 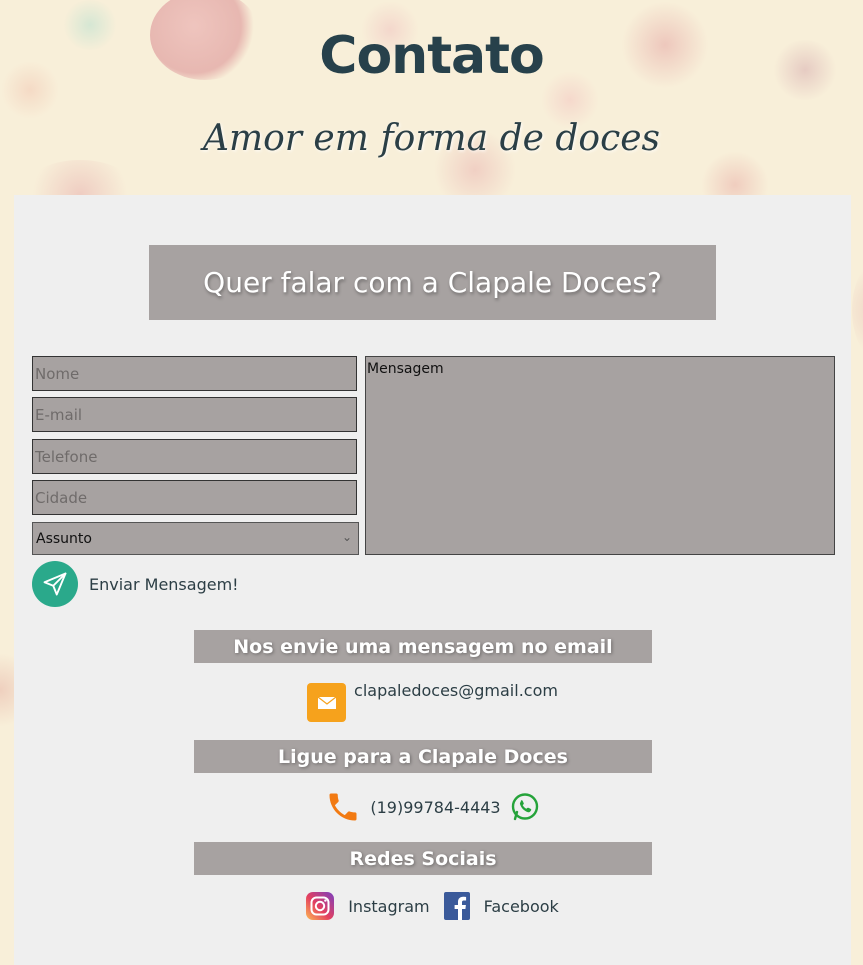 What do you see at coordinates (432, 701) in the screenshot?
I see `email-contact-line: clapaledoces@gmail.com` at bounding box center [432, 701].